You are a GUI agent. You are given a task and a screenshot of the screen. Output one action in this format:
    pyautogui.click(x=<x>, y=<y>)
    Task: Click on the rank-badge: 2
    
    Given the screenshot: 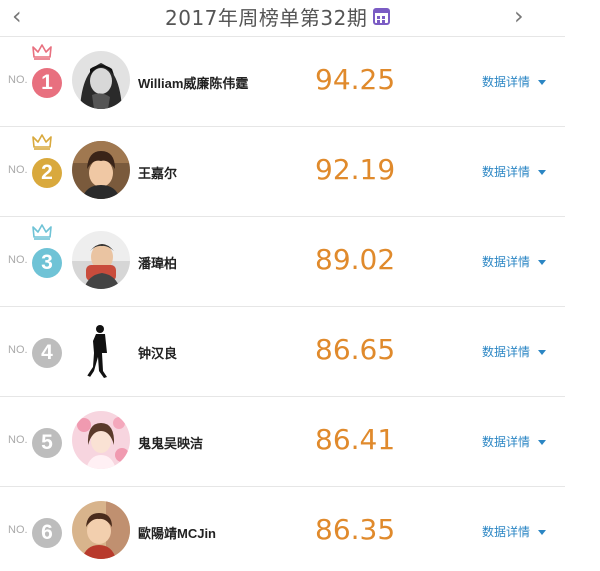 What is the action you would take?
    pyautogui.click(x=47, y=173)
    